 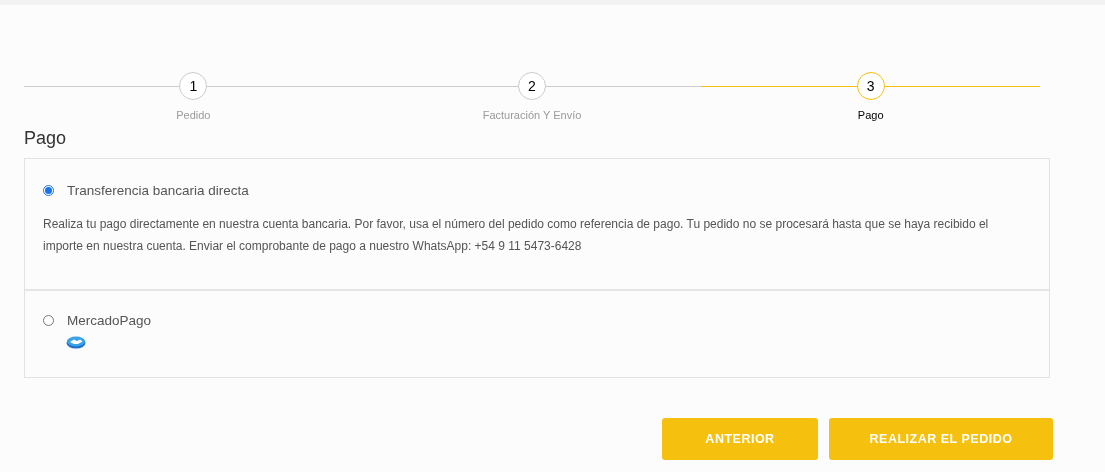 What do you see at coordinates (109, 320) in the screenshot?
I see `payment-method-label: MercadoPago` at bounding box center [109, 320].